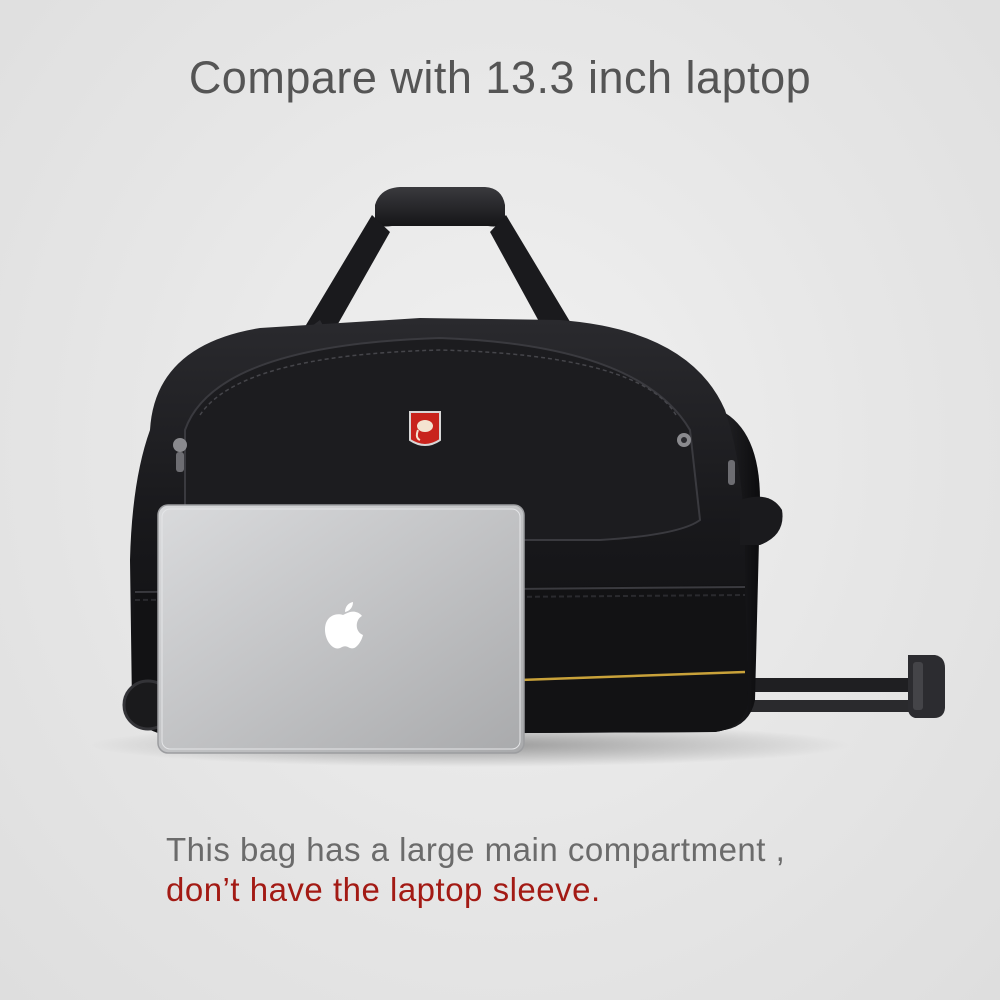 The width and height of the screenshot is (1000, 1000). What do you see at coordinates (439, 262) in the screenshot?
I see `carry-handle` at bounding box center [439, 262].